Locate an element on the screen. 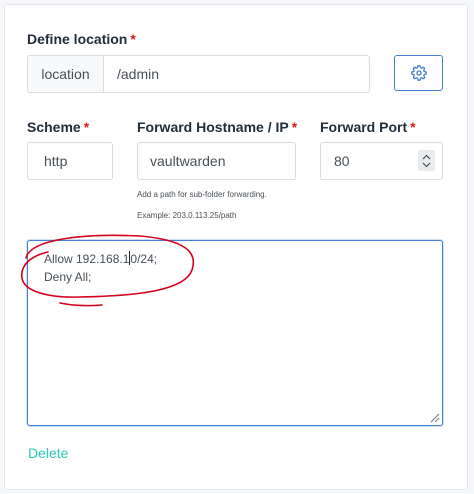  forward-hostname-input: vaultwarden is located at coordinates (216, 161).